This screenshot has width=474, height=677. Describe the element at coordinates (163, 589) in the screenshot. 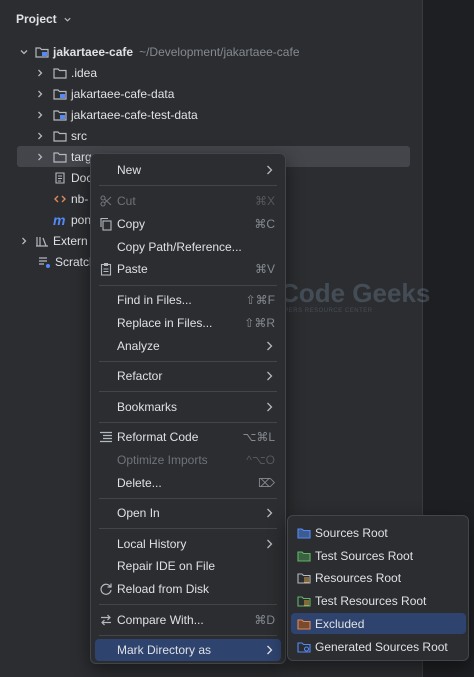

I see `menu-item-label: Reload from Disk` at that location.